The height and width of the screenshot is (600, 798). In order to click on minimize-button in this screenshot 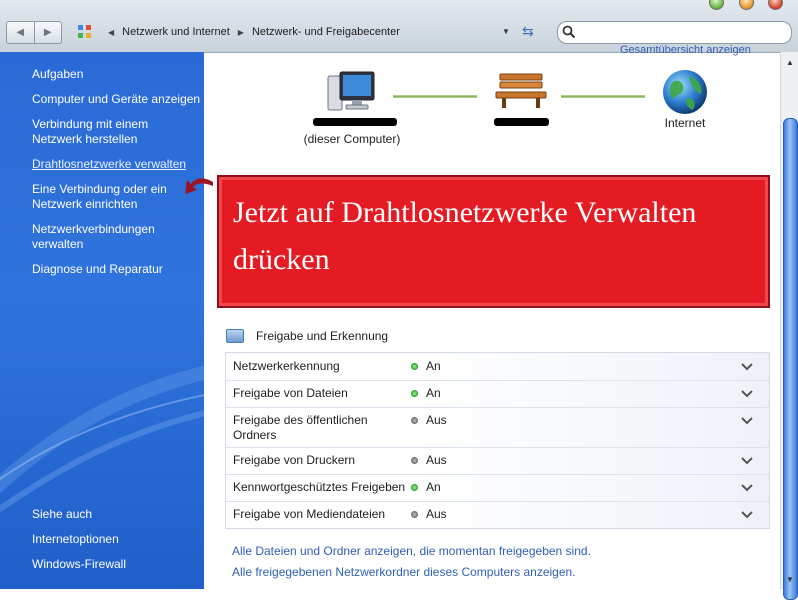, I will do `click(716, 5)`.